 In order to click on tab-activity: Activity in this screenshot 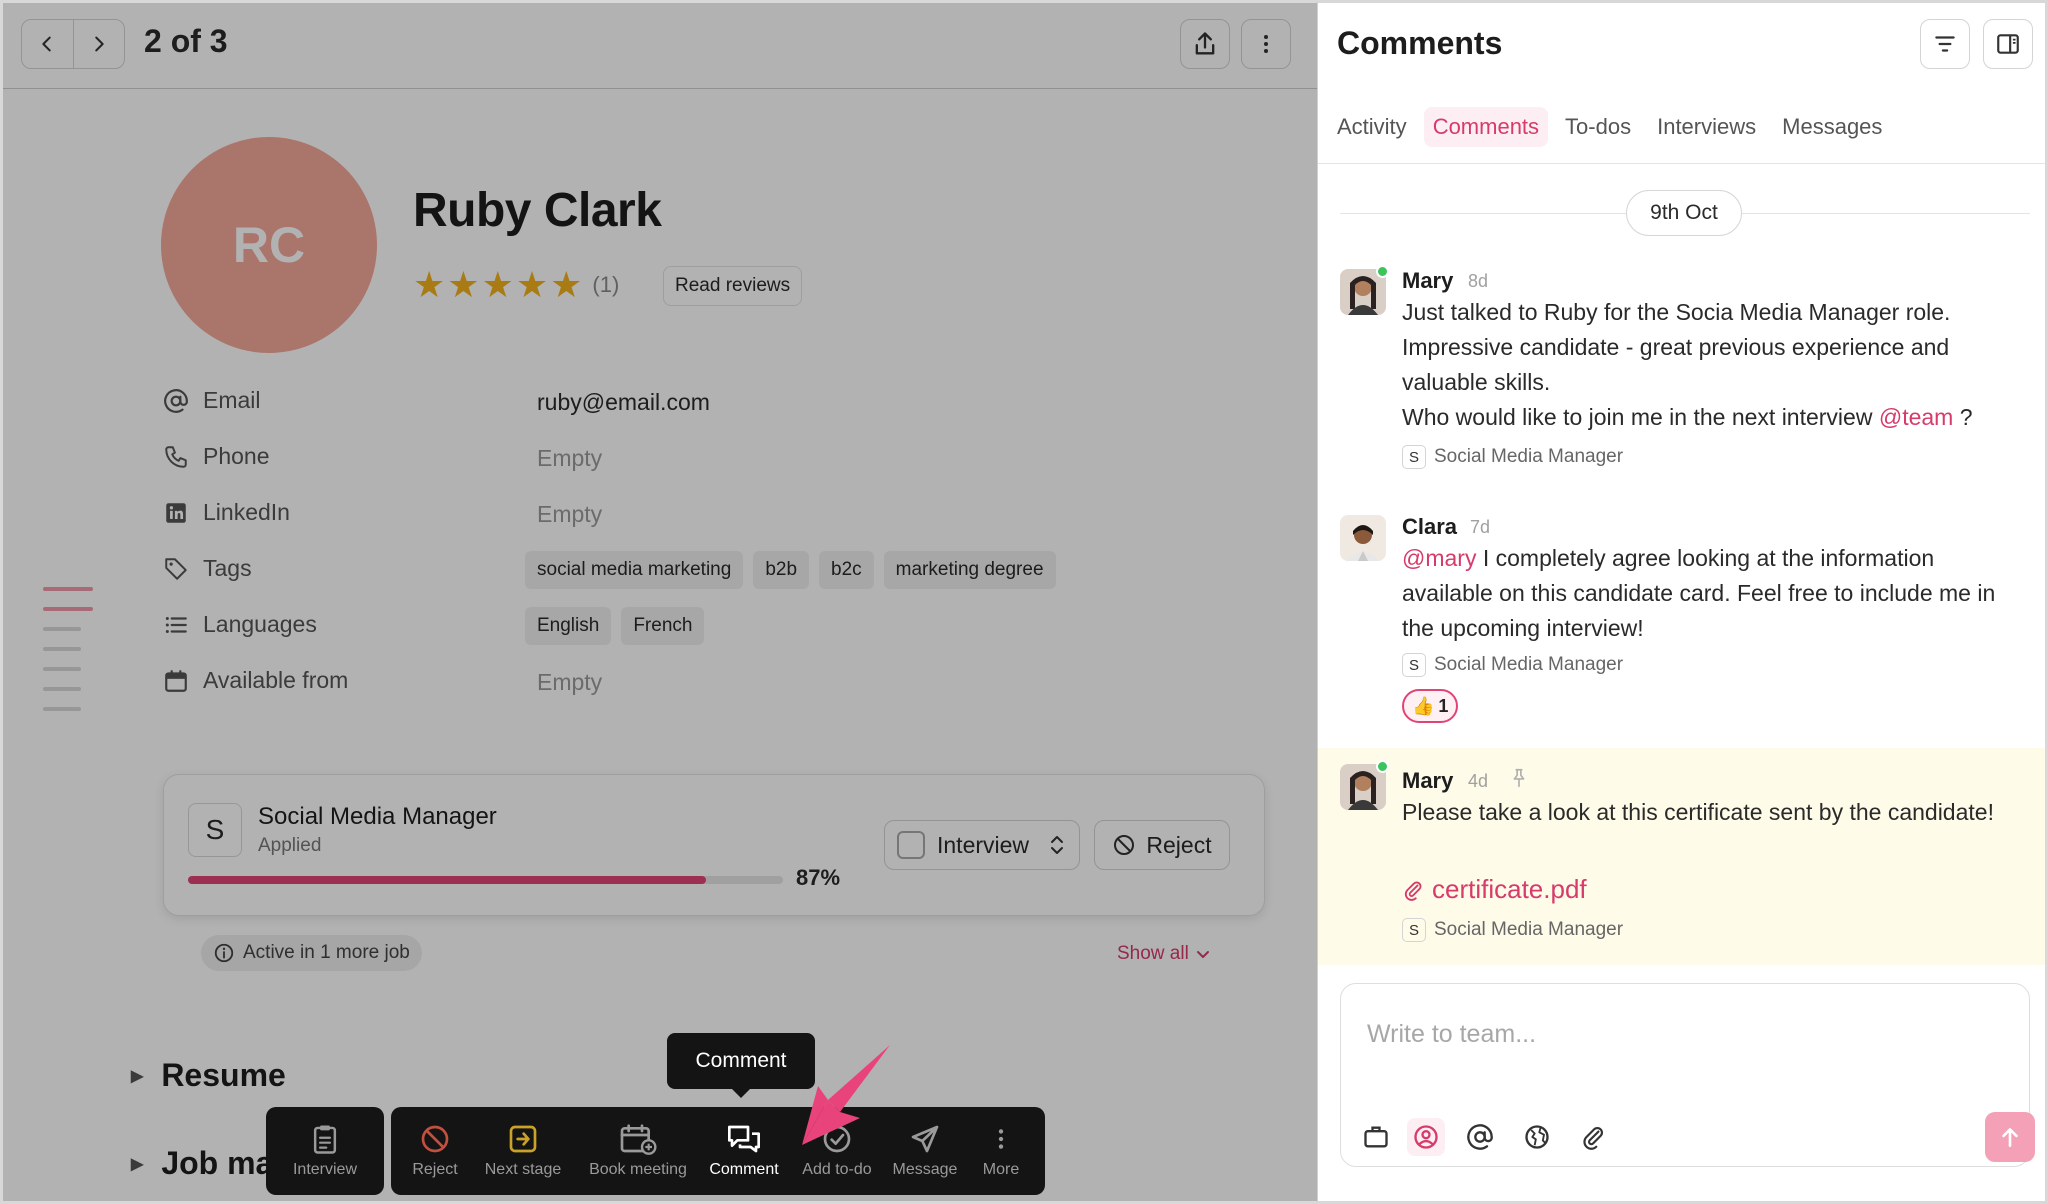, I will do `click(1372, 127)`.